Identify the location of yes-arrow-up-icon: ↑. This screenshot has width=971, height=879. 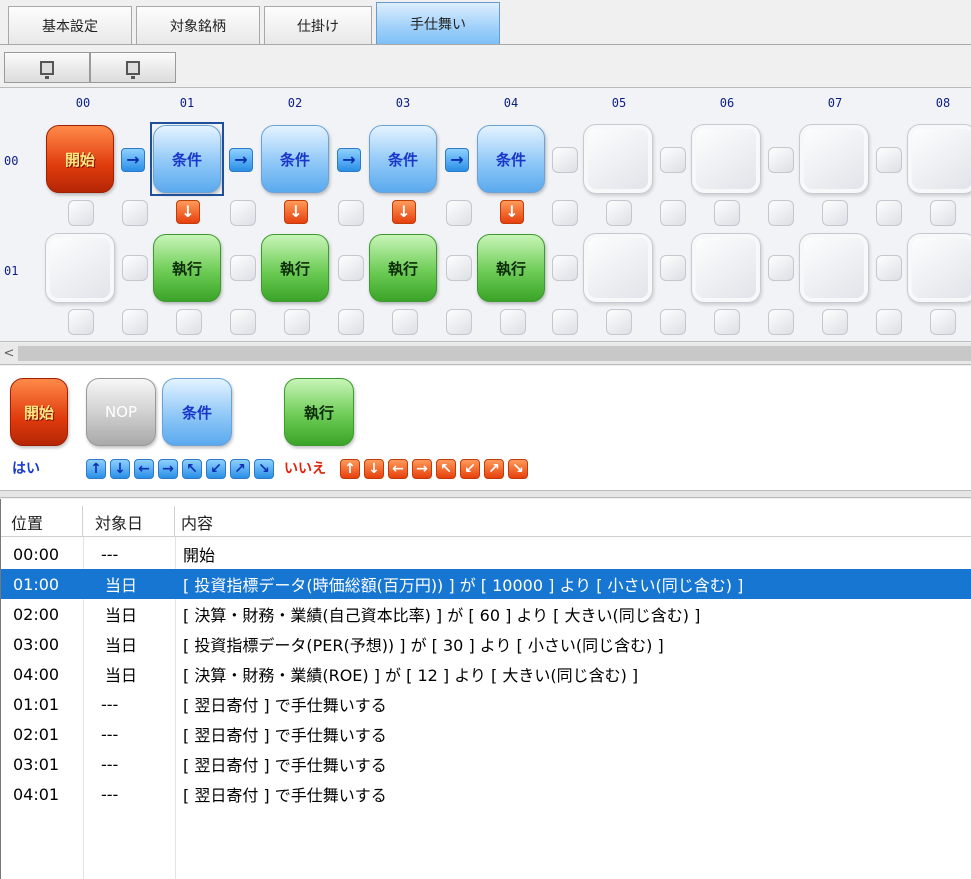
(96, 469).